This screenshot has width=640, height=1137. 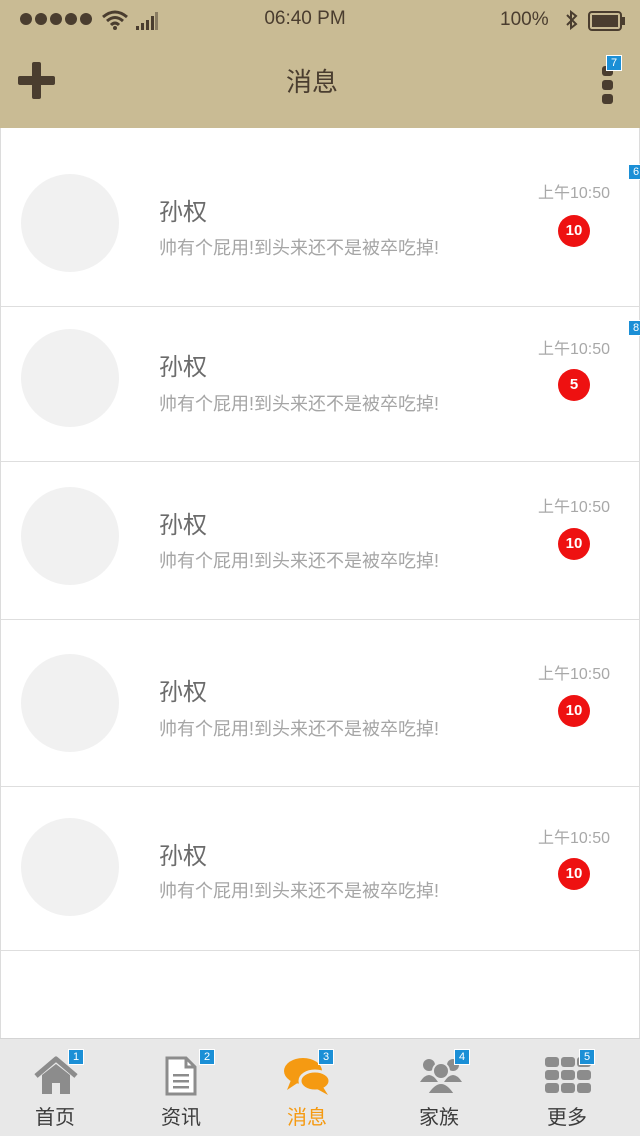 What do you see at coordinates (567, 1118) in the screenshot?
I see `tab-label: 更多` at bounding box center [567, 1118].